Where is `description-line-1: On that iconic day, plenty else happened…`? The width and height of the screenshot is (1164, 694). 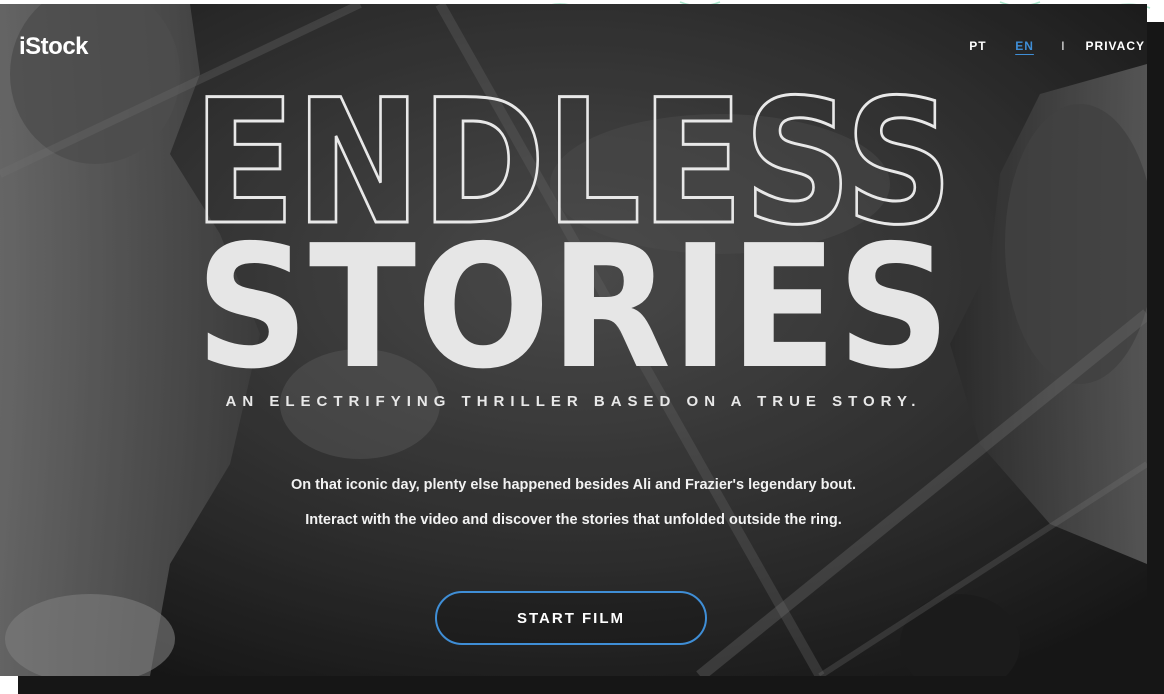 description-line-1: On that iconic day, plenty else happened… is located at coordinates (573, 485).